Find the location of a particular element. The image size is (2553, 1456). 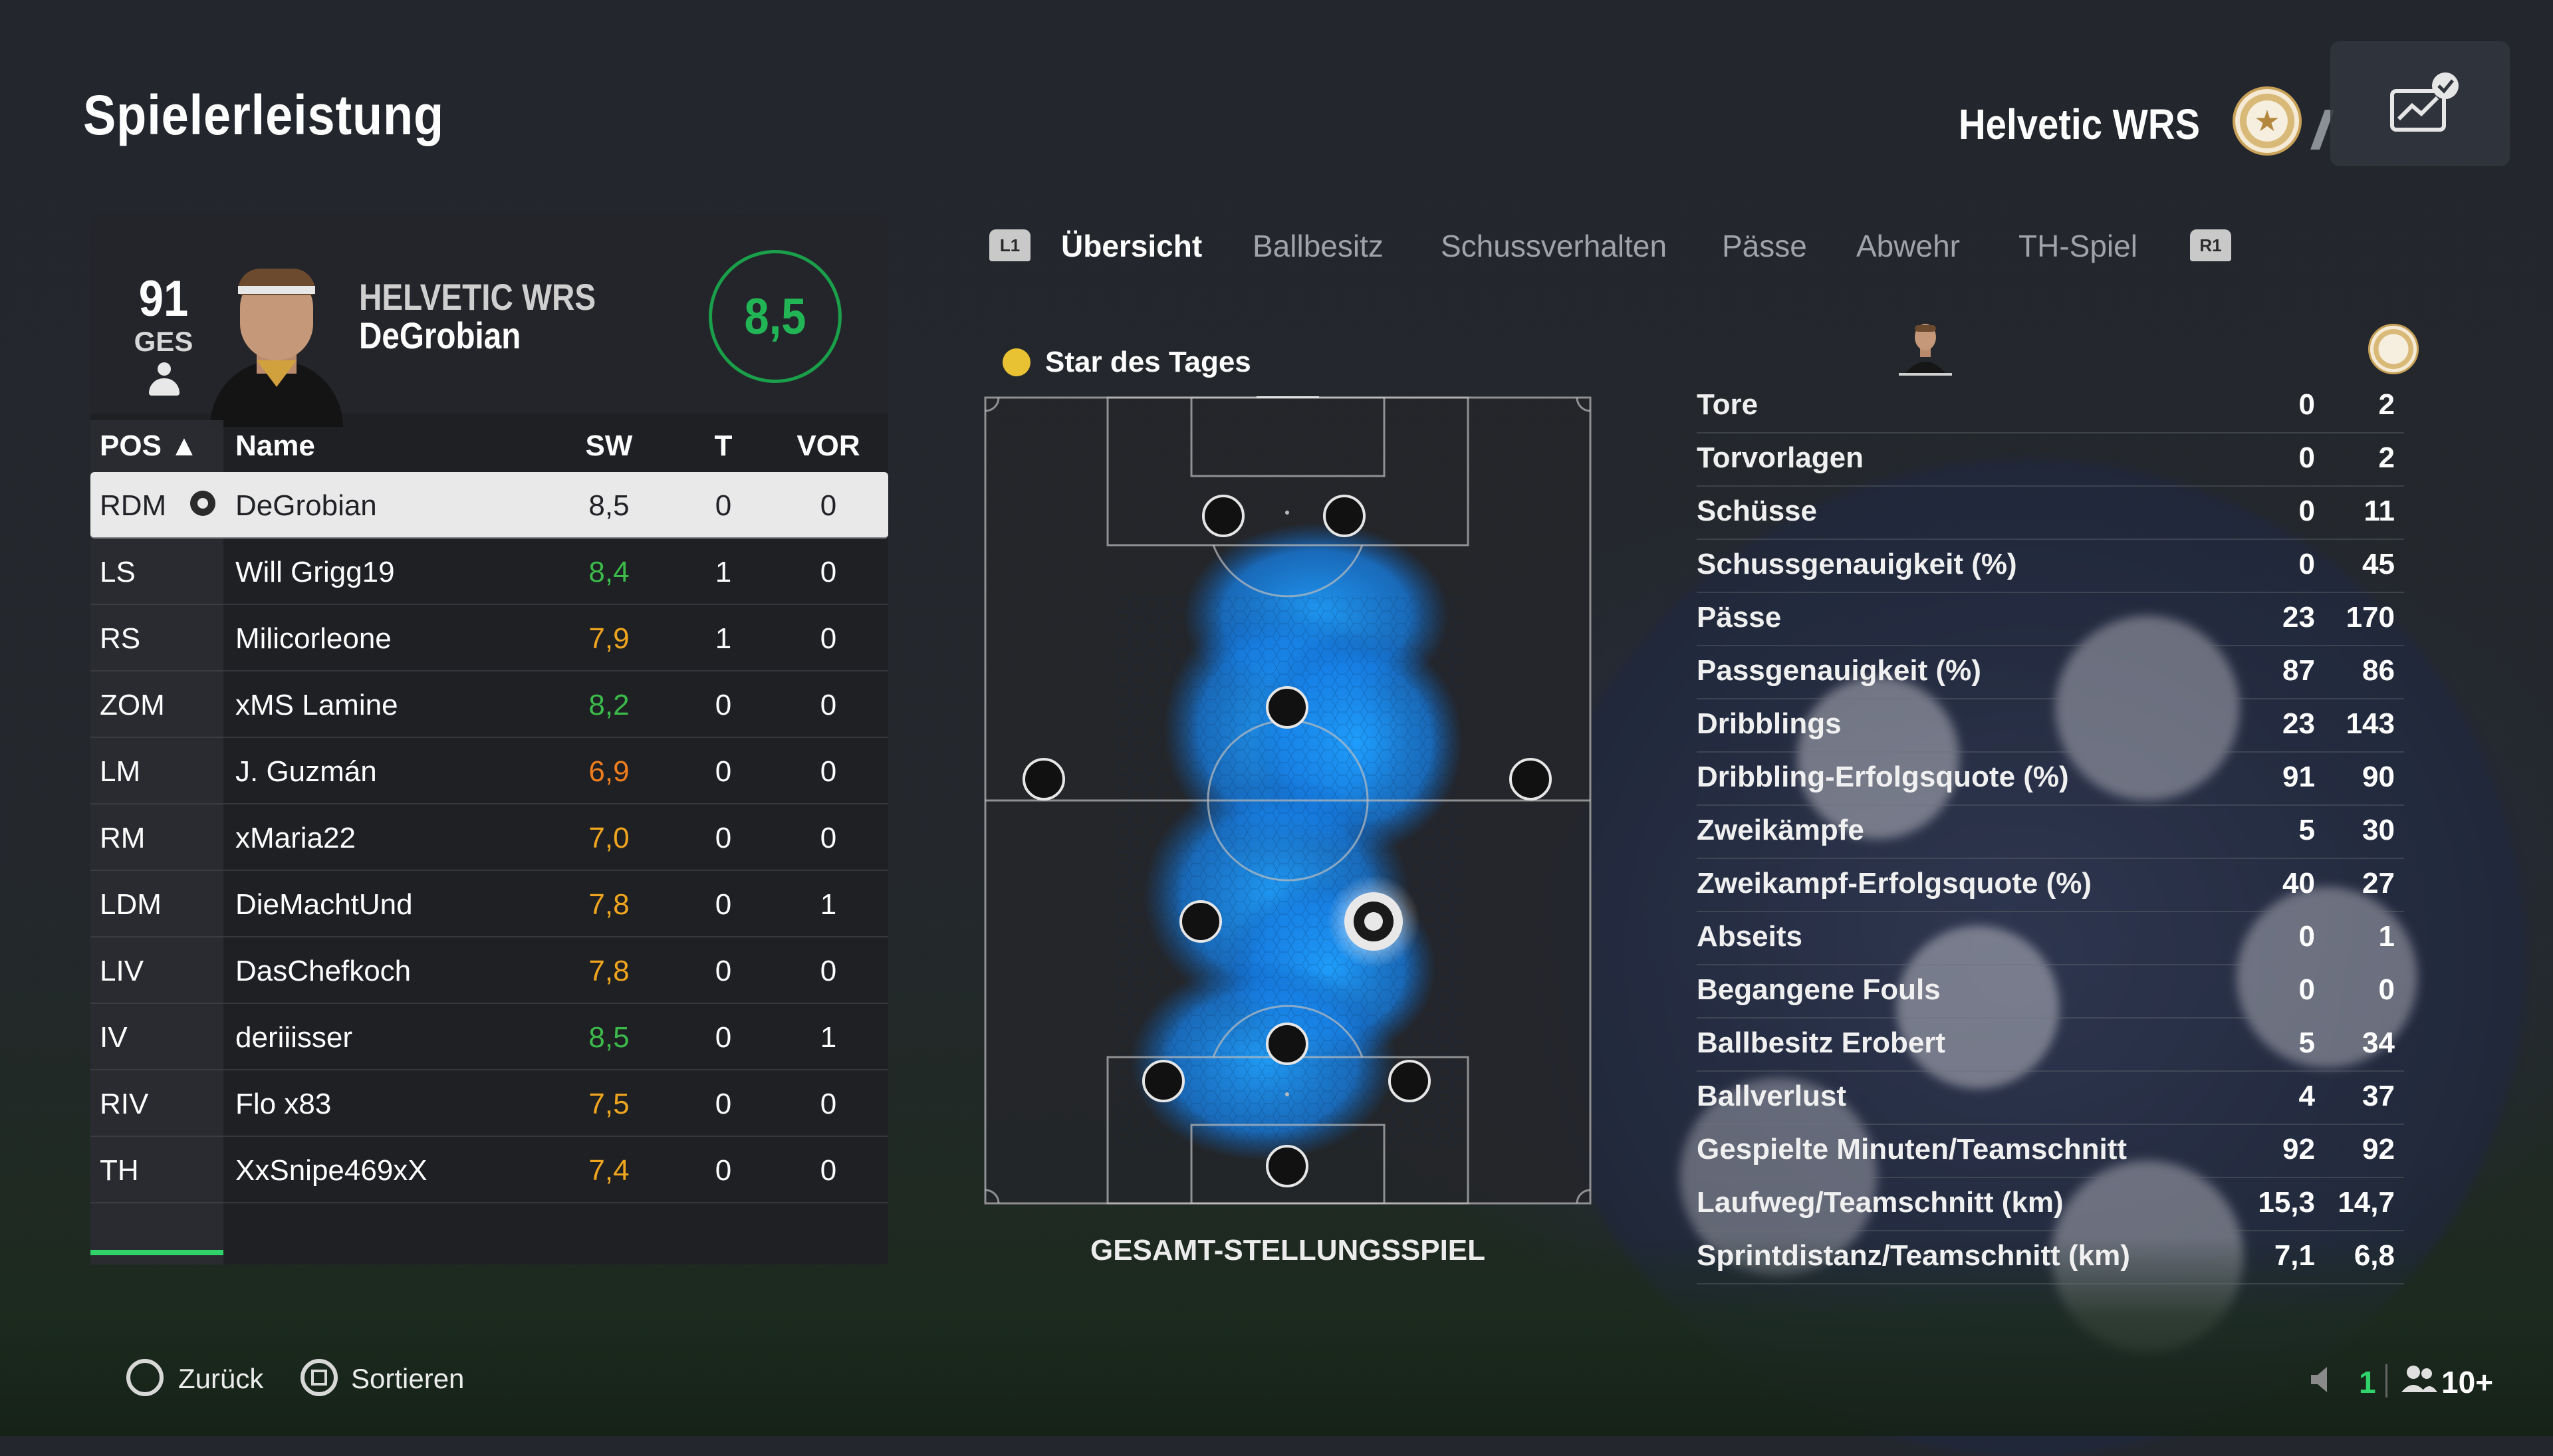

row-player-name: DeGrobian is located at coordinates (306, 506).